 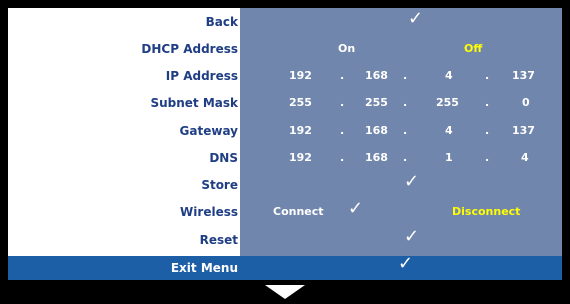 What do you see at coordinates (298, 212) in the screenshot?
I see `wireless-connect-option: Connect` at bounding box center [298, 212].